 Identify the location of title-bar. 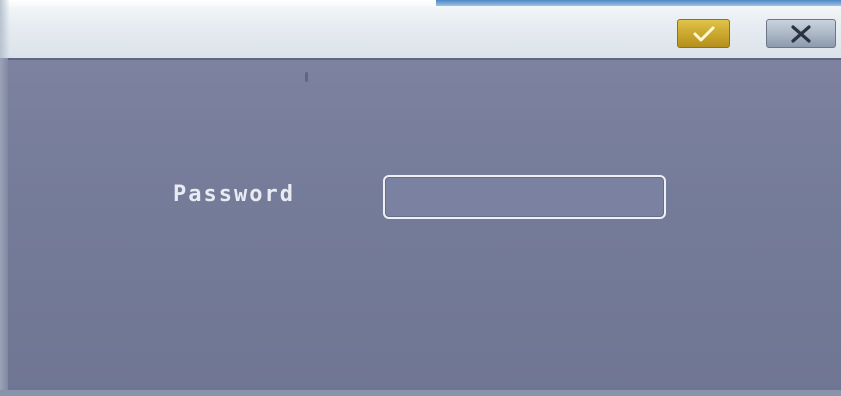
(420, 29).